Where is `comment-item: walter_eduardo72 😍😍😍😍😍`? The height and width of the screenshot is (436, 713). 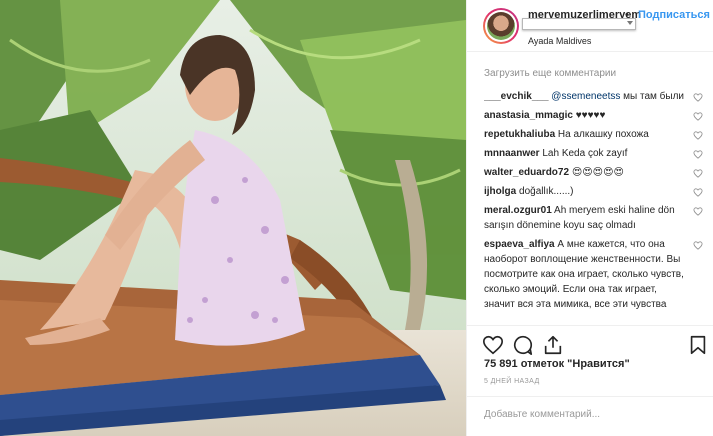 comment-item: walter_eduardo72 😍😍😍😍😍 is located at coordinates (595, 172).